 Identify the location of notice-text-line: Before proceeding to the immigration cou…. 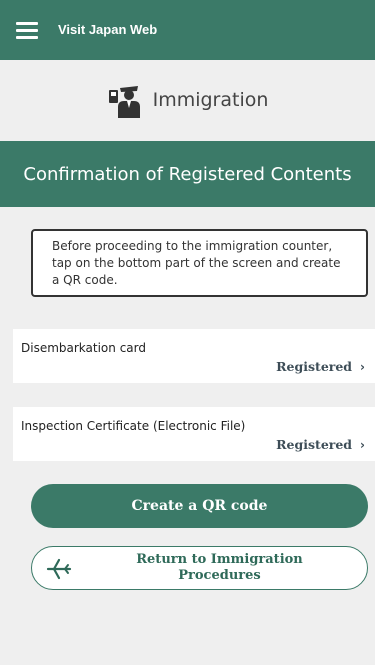
(192, 246).